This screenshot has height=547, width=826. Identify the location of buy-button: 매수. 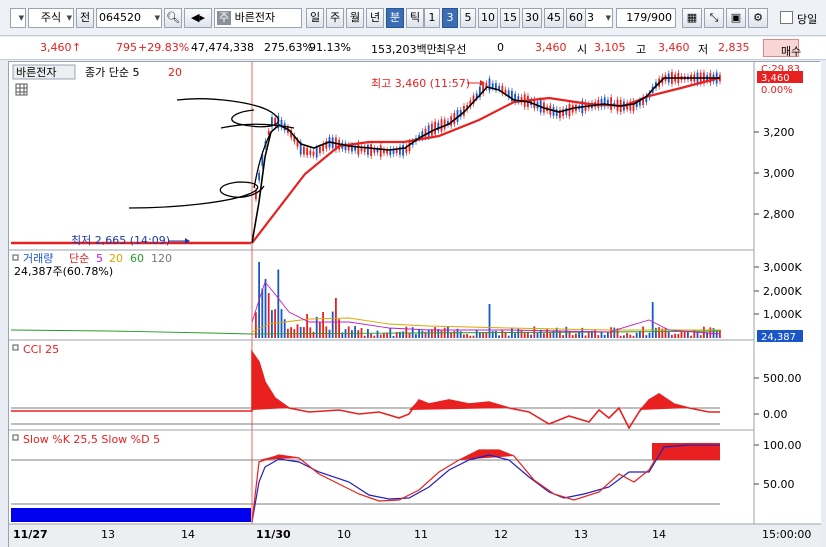
(782, 48).